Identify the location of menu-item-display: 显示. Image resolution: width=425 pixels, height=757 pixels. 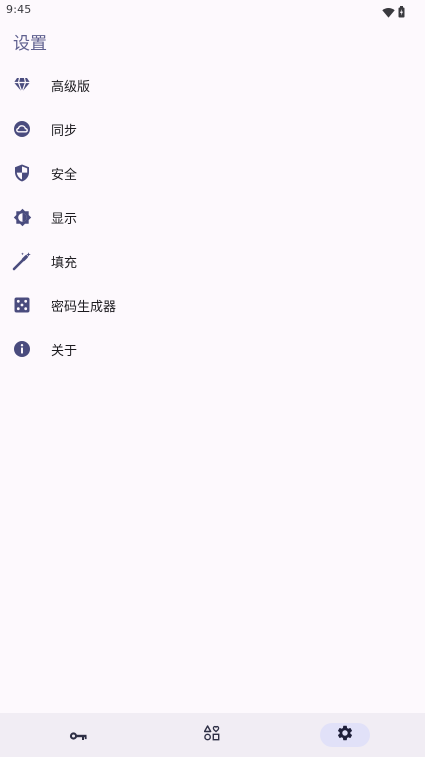
(212, 216).